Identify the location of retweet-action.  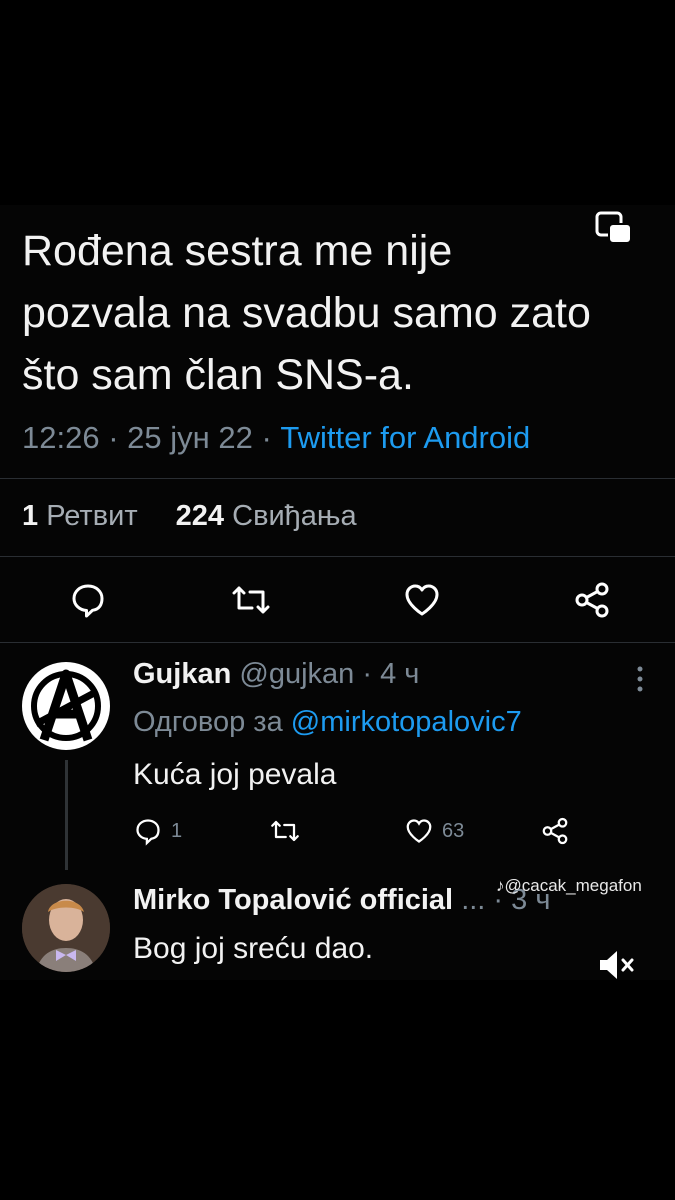
(285, 831).